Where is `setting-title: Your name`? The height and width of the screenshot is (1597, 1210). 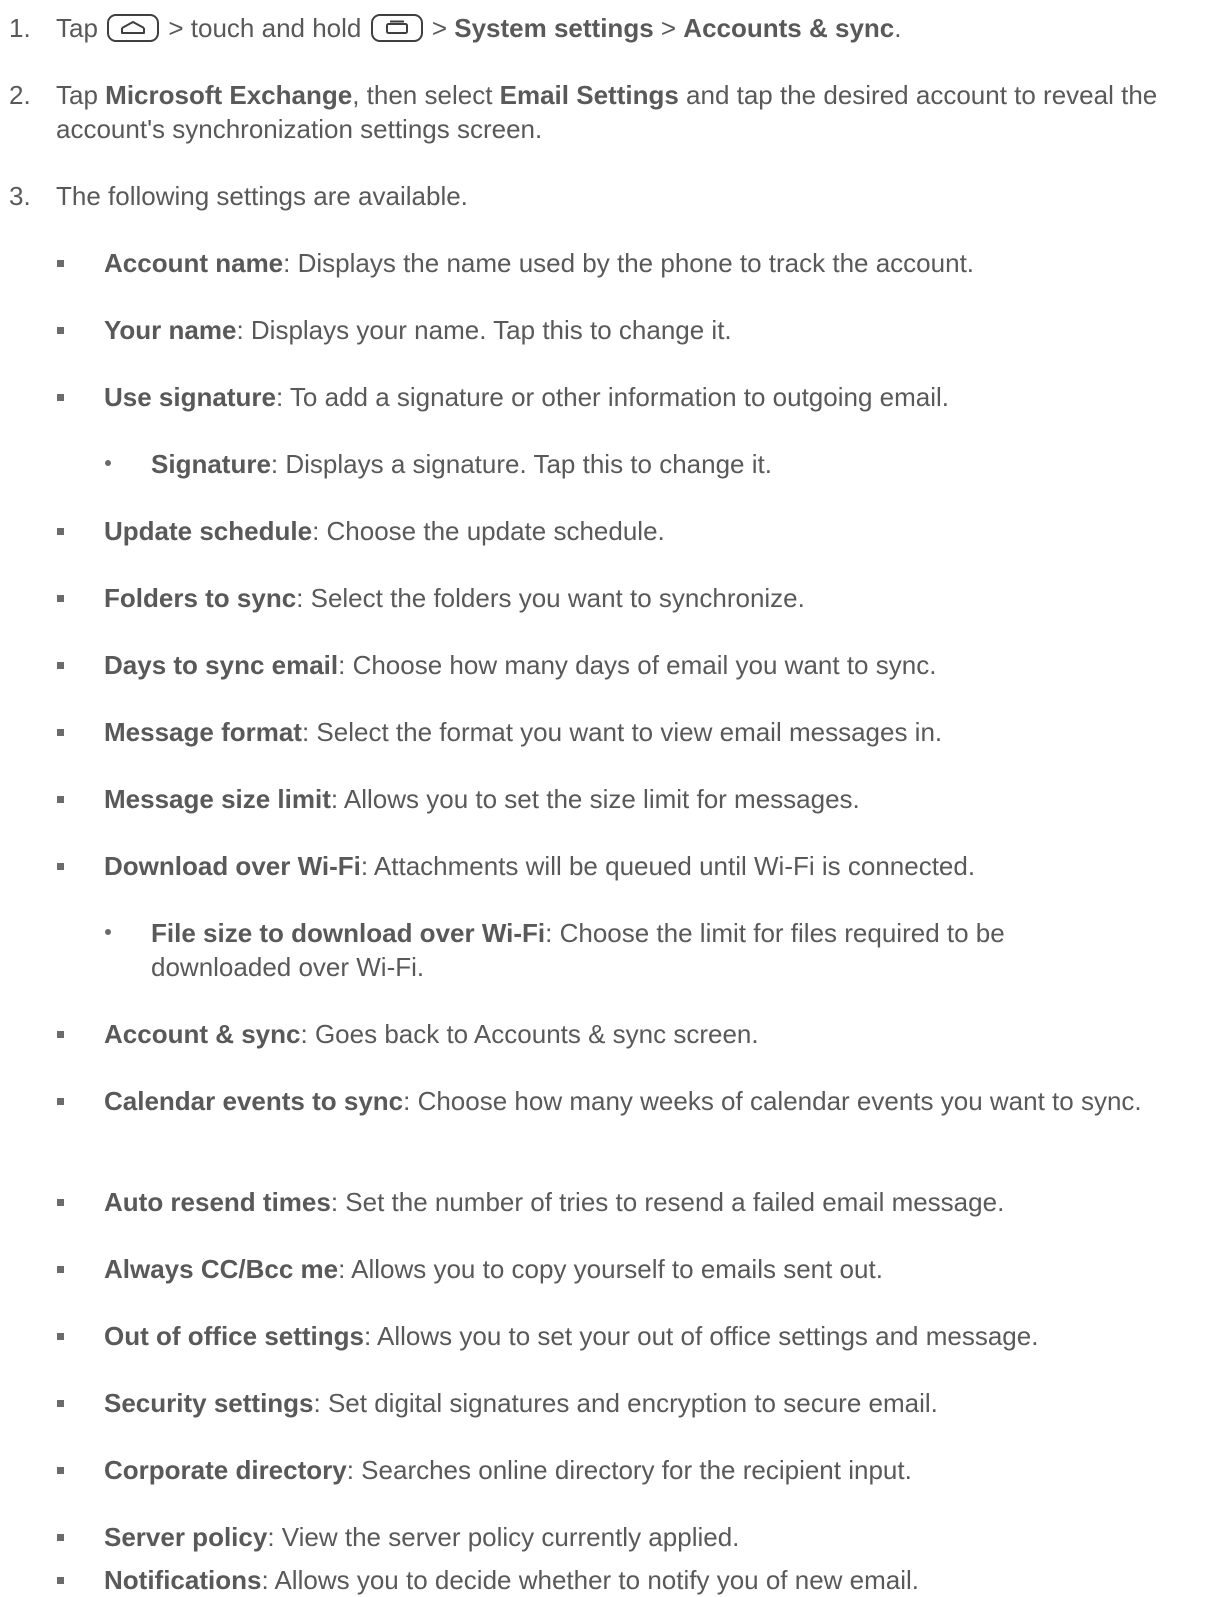
setting-title: Your name is located at coordinates (170, 330).